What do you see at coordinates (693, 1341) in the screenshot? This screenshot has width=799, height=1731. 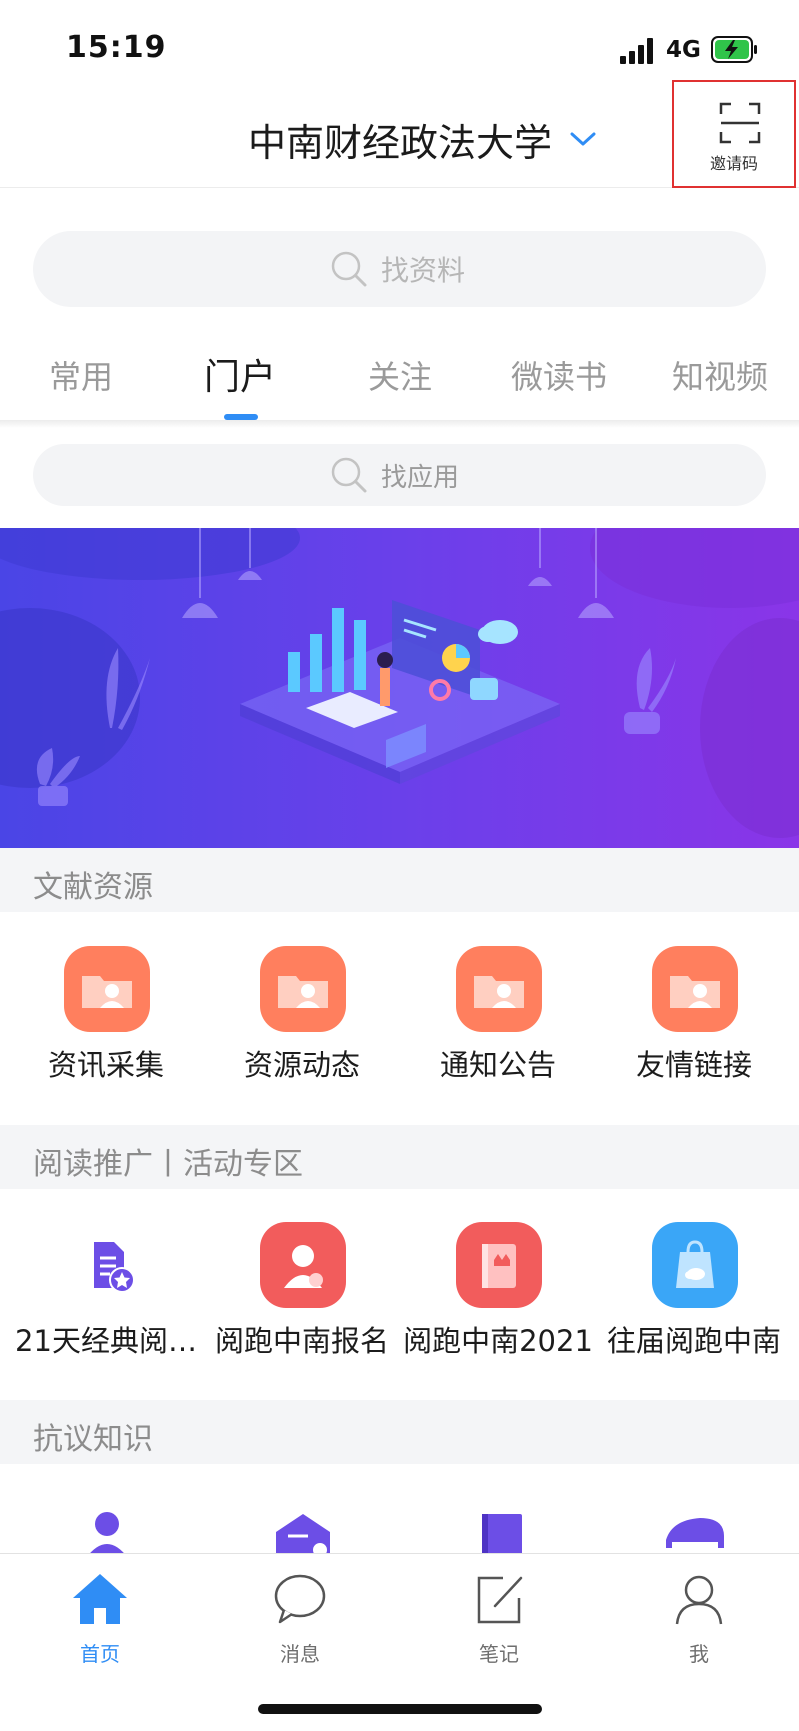 I see `app-label: 往届阅跑中南` at bounding box center [693, 1341].